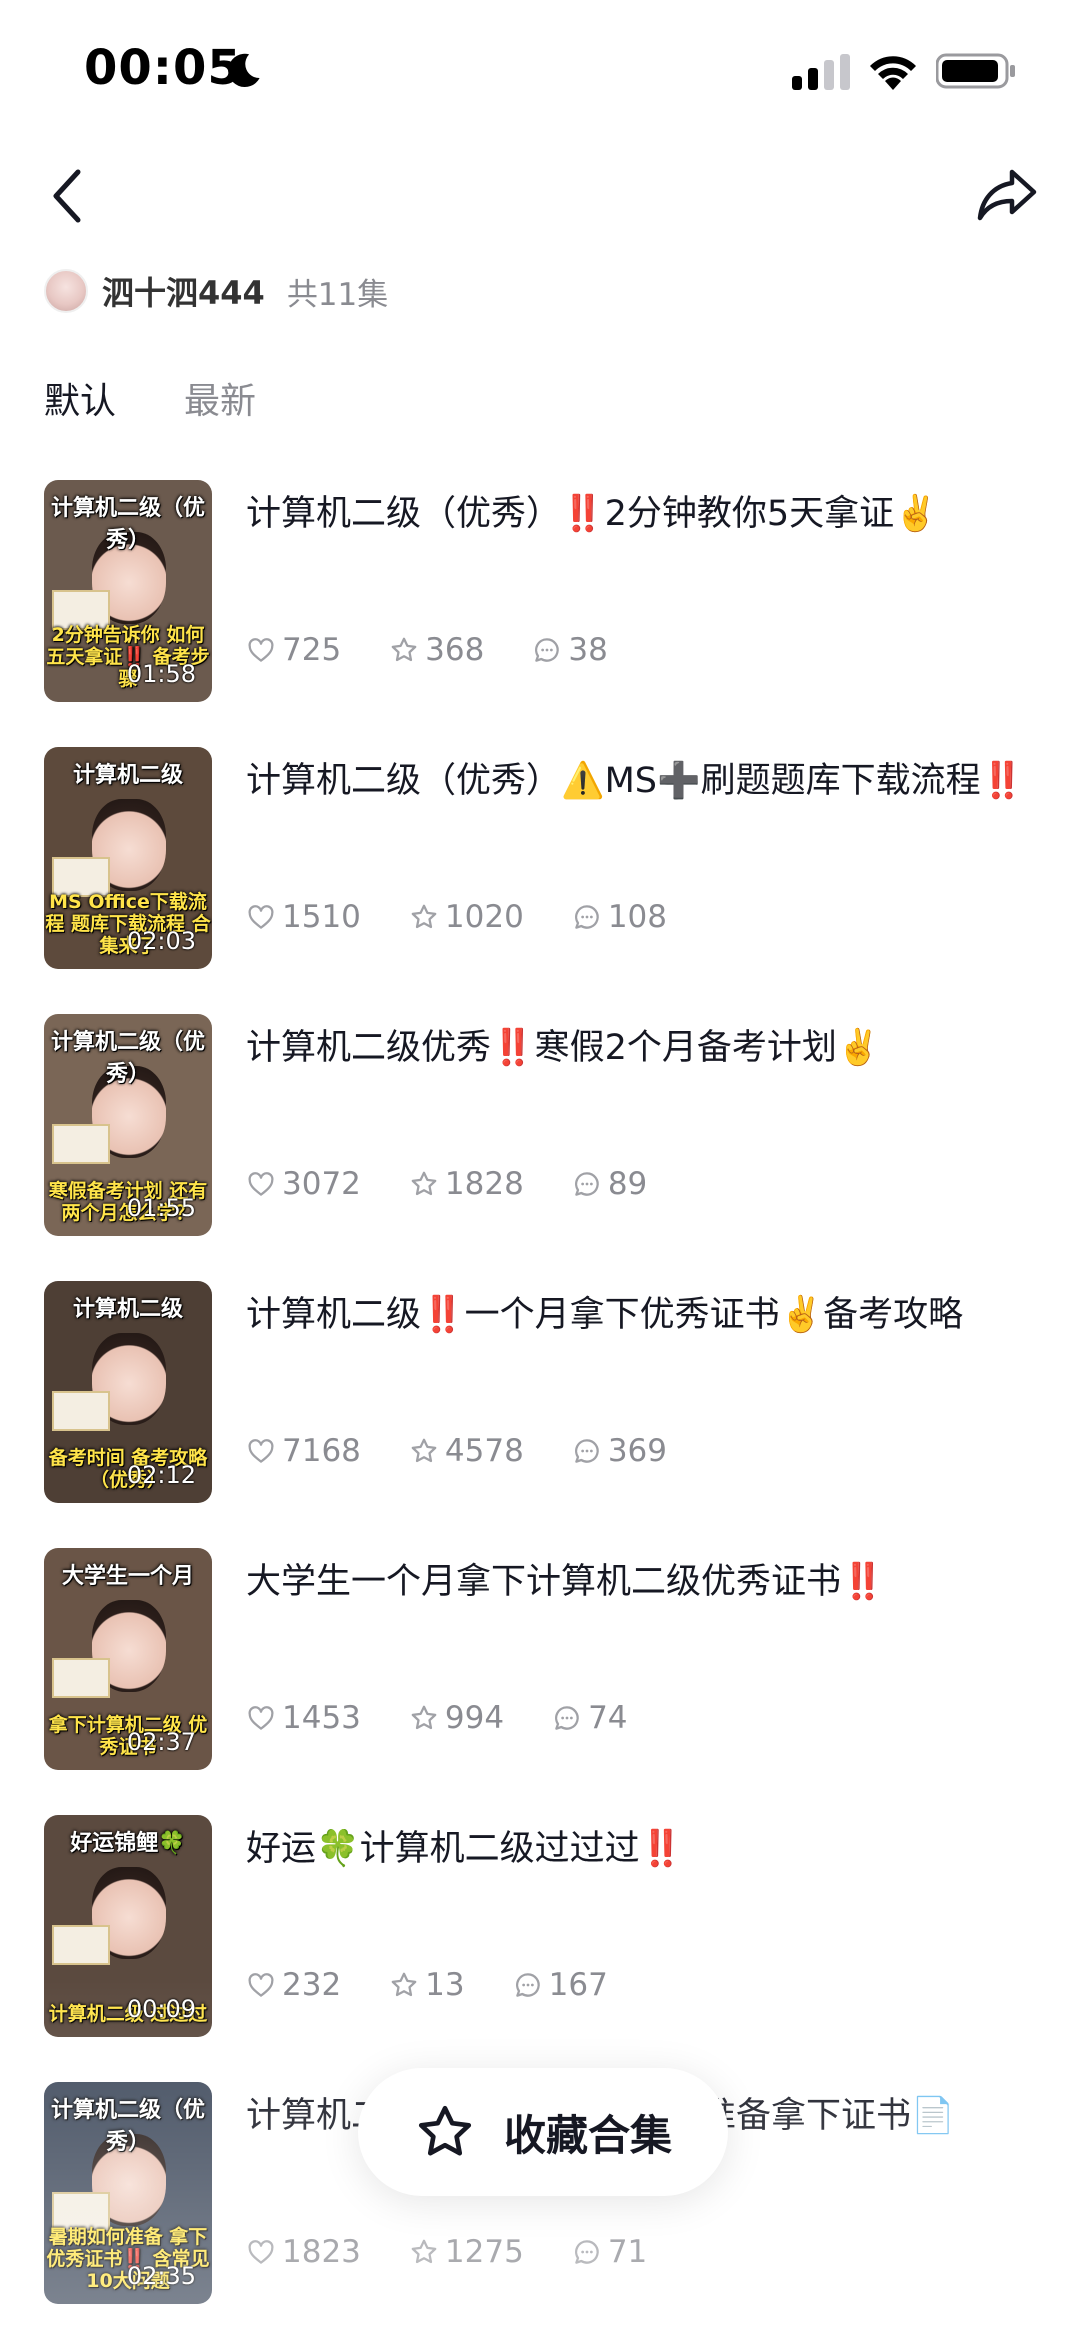 Image resolution: width=1080 pixels, height=2337 pixels. I want to click on comments-stat: 89, so click(609, 1184).